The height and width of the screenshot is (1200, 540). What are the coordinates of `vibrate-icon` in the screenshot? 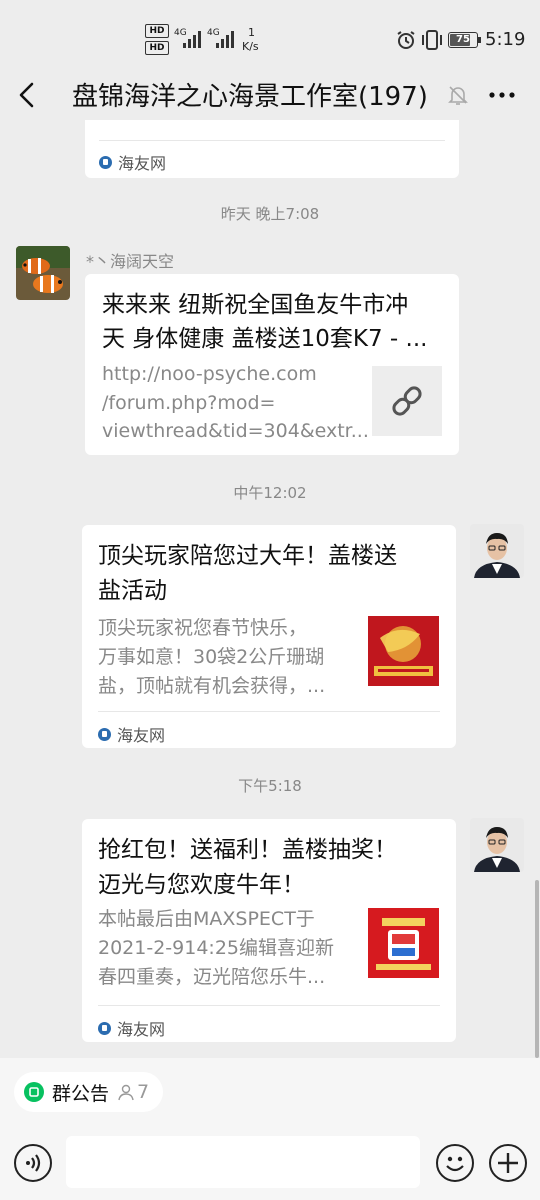 It's located at (432, 40).